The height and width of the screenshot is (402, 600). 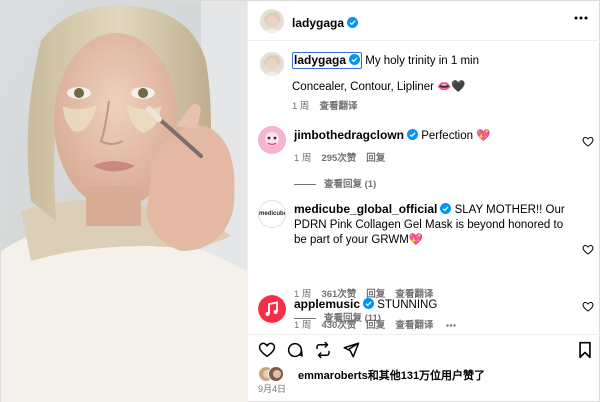 I want to click on author-name-row: ladygaga, so click(x=325, y=23).